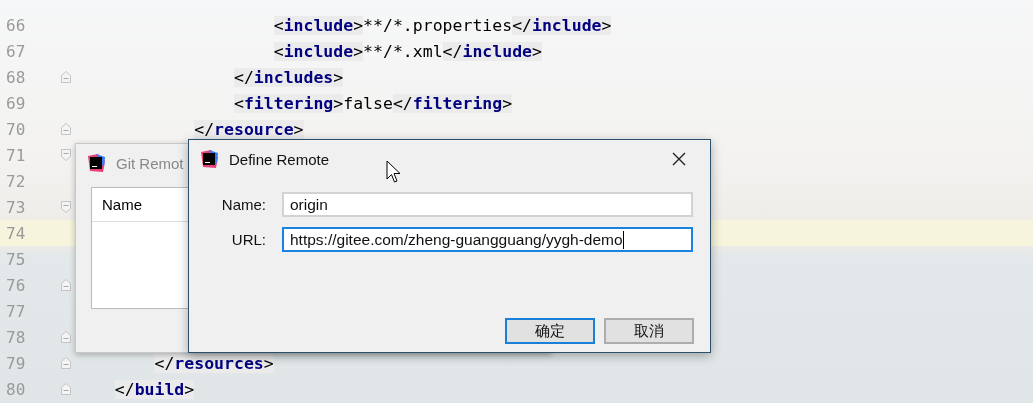 This screenshot has height=403, width=1033. Describe the element at coordinates (279, 159) in the screenshot. I see `dialog-title: Define Remote` at that location.